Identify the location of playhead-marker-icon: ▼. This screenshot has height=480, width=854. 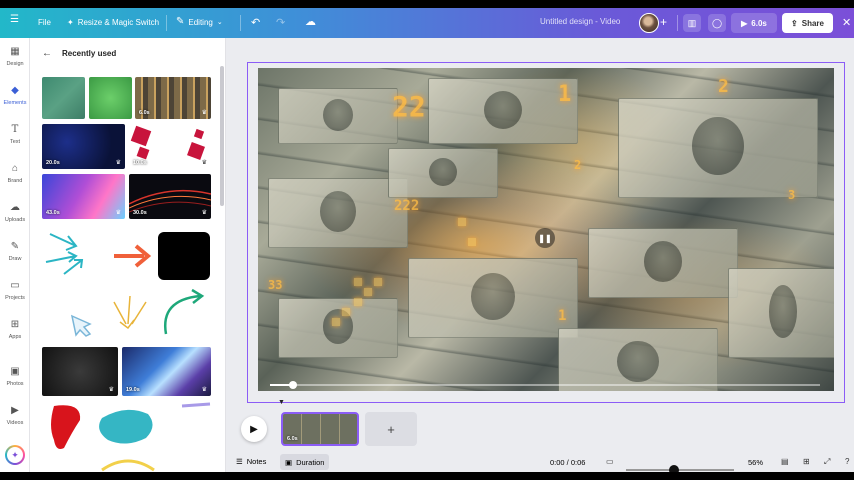
(281, 402).